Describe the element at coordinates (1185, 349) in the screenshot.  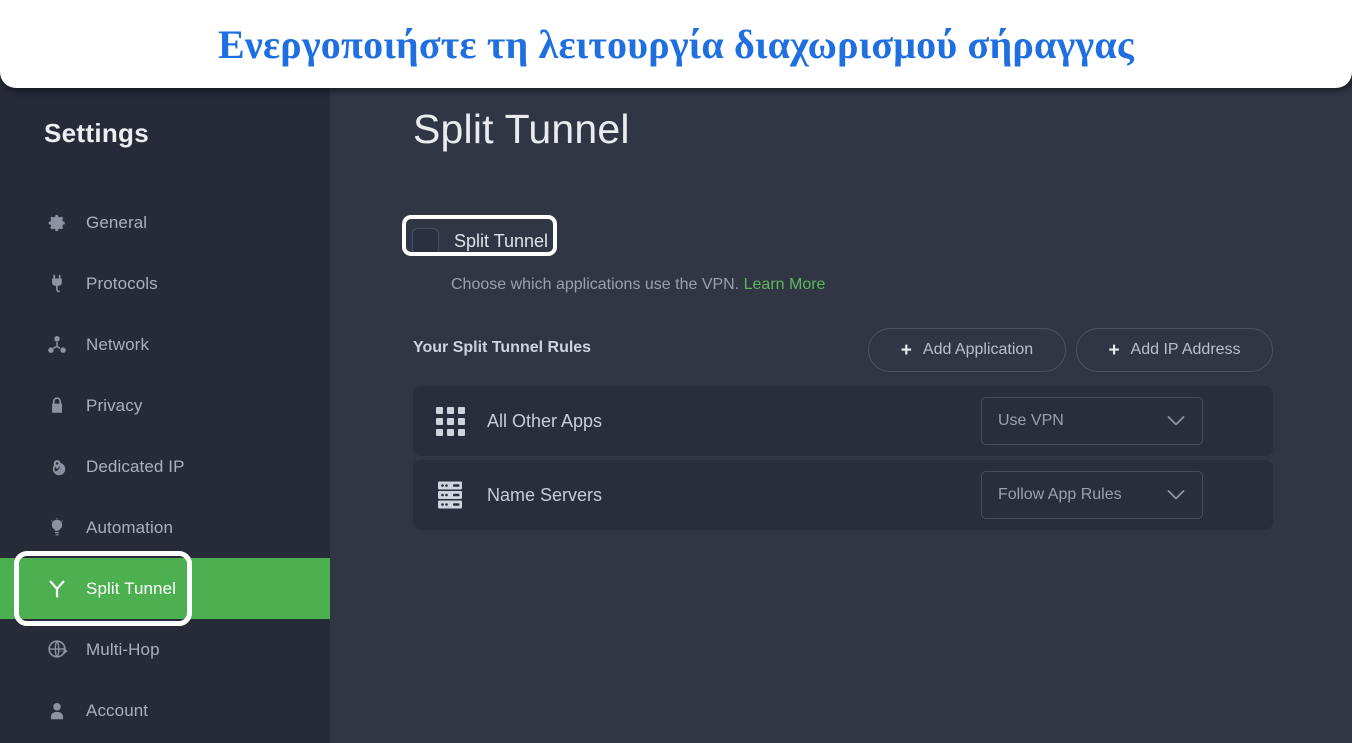
I see `add-ip-address-label: Add IP Address` at that location.